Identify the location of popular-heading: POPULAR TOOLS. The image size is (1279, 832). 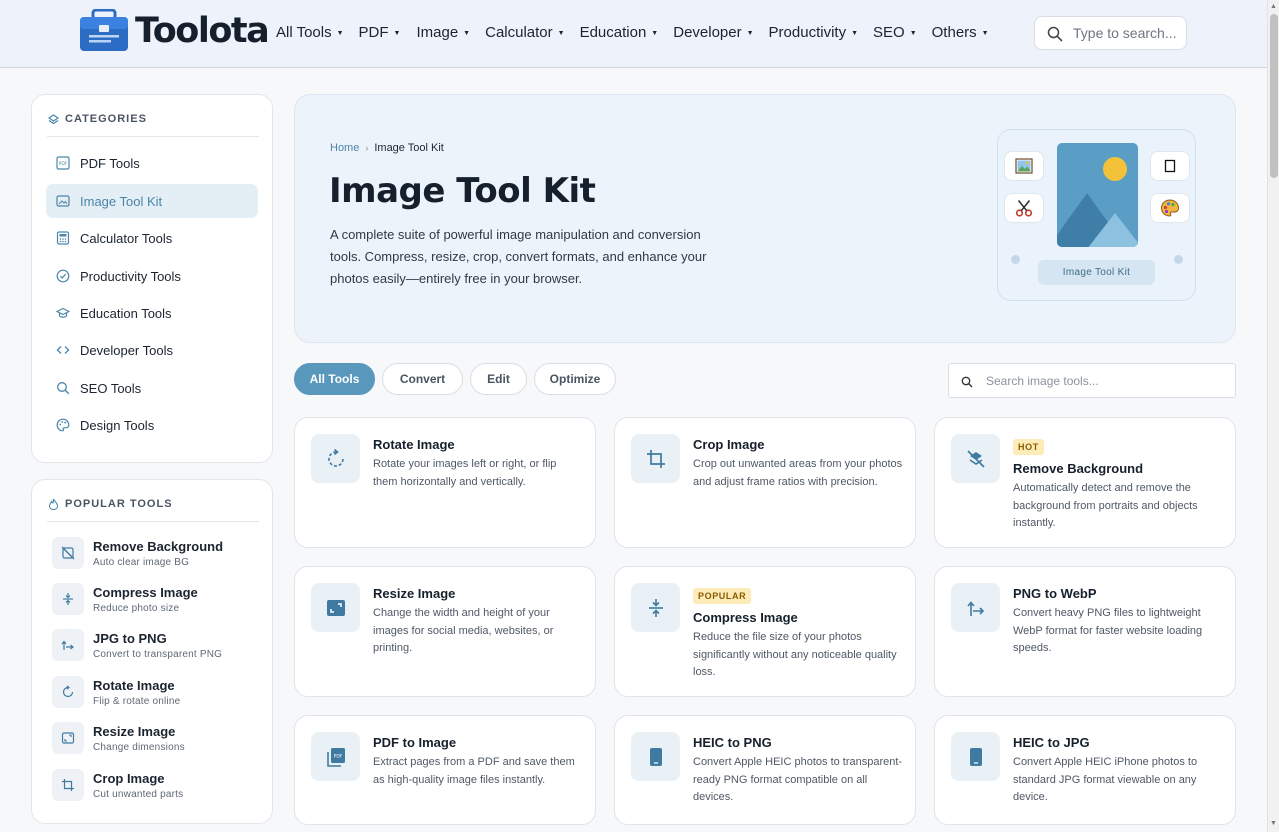
(110, 504).